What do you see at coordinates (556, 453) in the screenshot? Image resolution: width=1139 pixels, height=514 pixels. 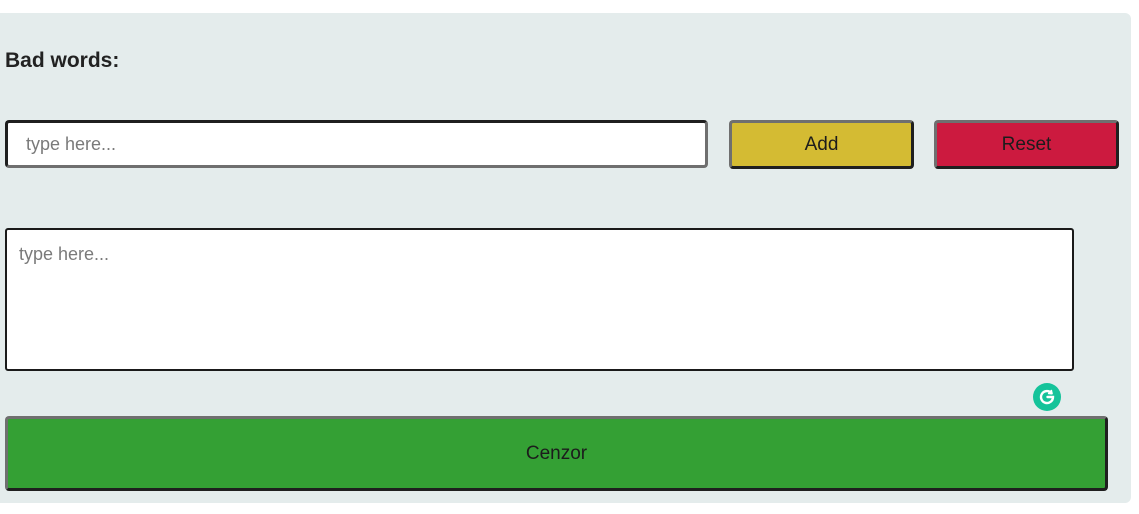 I see `cenzor-button: Cenzor` at bounding box center [556, 453].